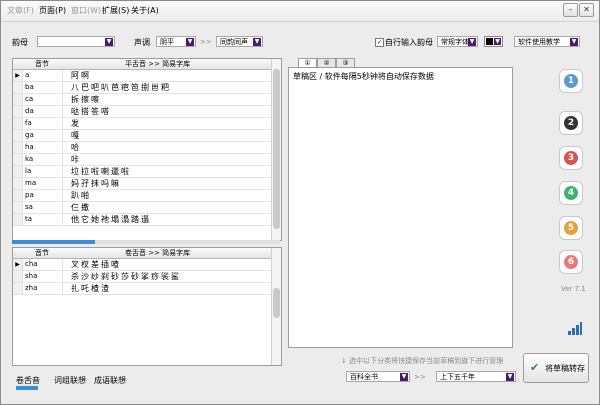 The image size is (600, 405). Describe the element at coordinates (142, 88) in the screenshot. I see `table-row: ba 八巴吧叭芭疤笆捌岜粑` at that location.